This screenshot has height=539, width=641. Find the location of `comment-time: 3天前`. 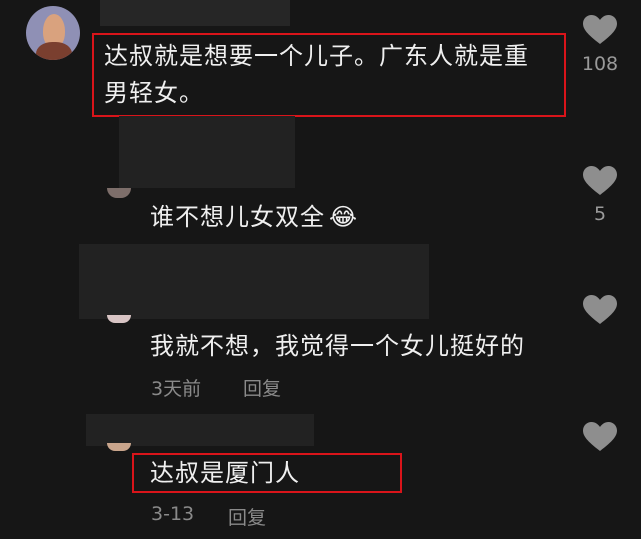

comment-time: 3天前 is located at coordinates (176, 389).